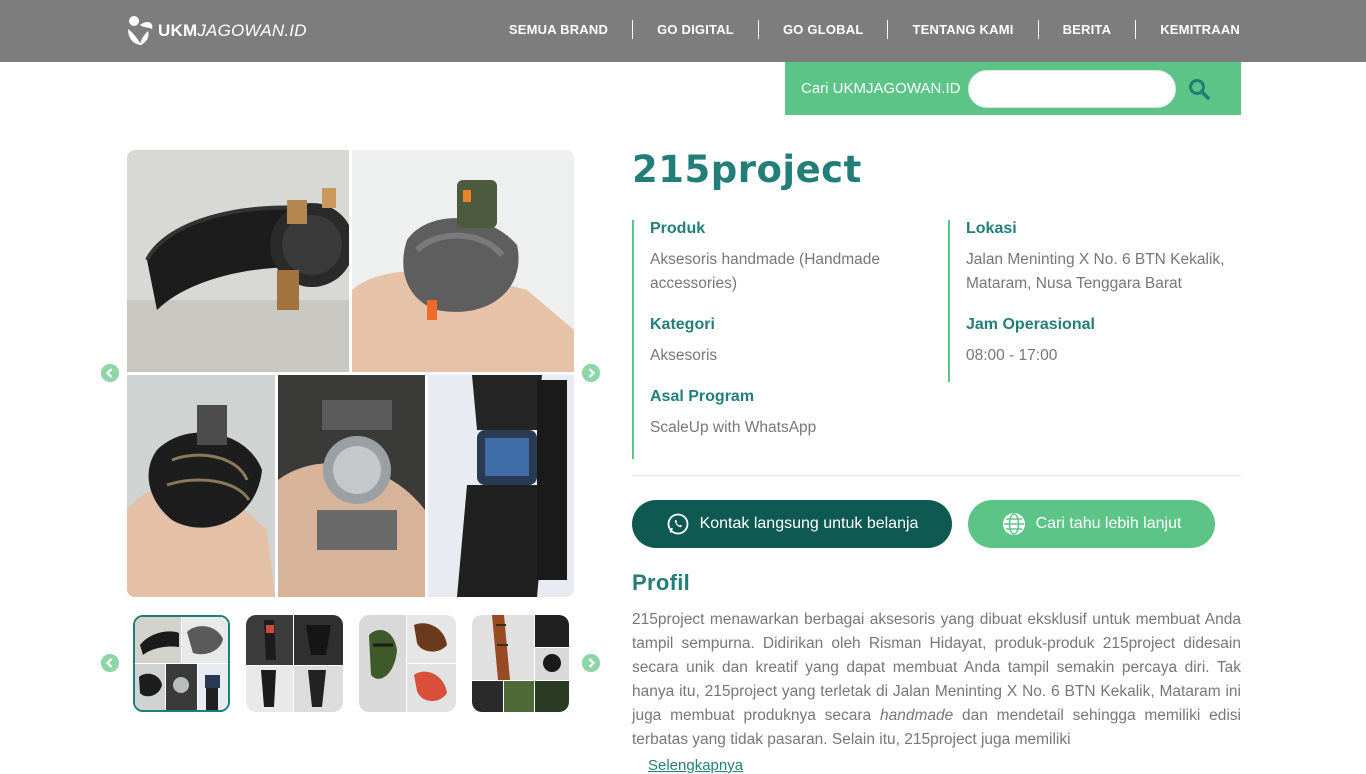 This screenshot has width=1366, height=774. Describe the element at coordinates (661, 582) in the screenshot. I see `profil-heading: Profil` at that location.